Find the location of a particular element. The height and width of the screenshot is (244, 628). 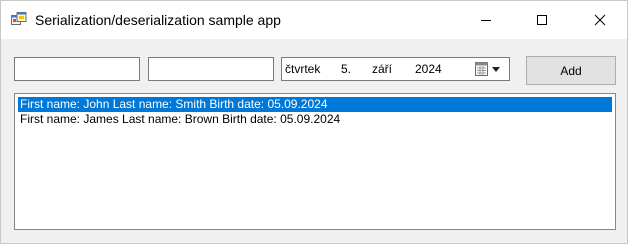

add-button: Add is located at coordinates (571, 70).